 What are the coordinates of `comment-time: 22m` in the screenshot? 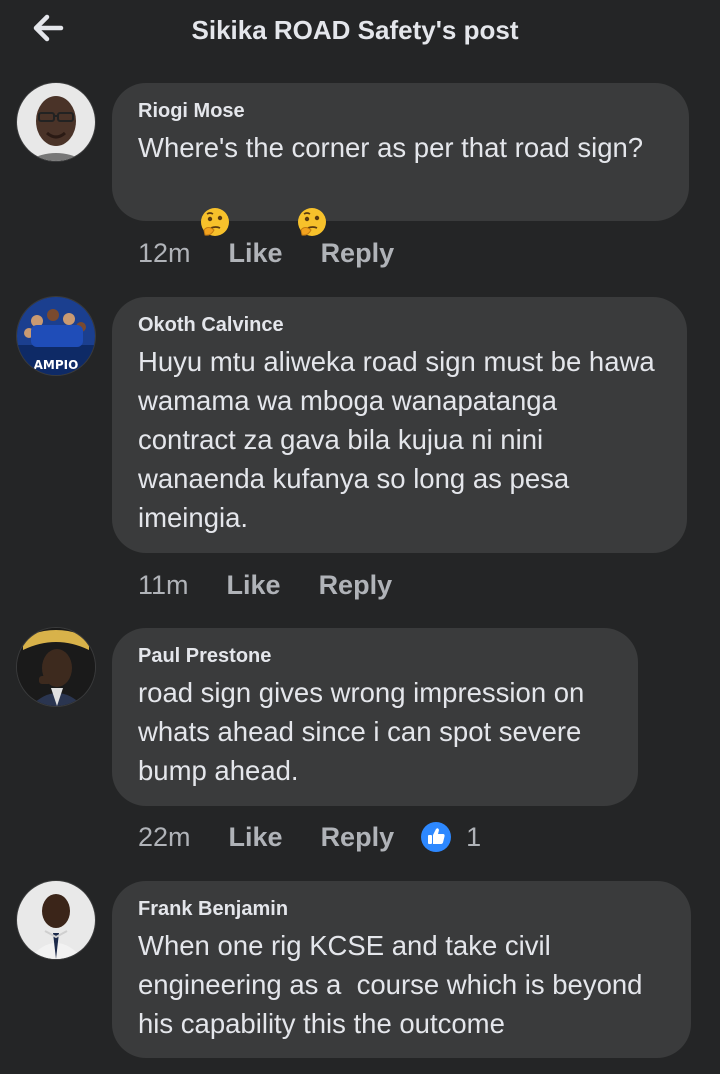 It's located at (164, 836).